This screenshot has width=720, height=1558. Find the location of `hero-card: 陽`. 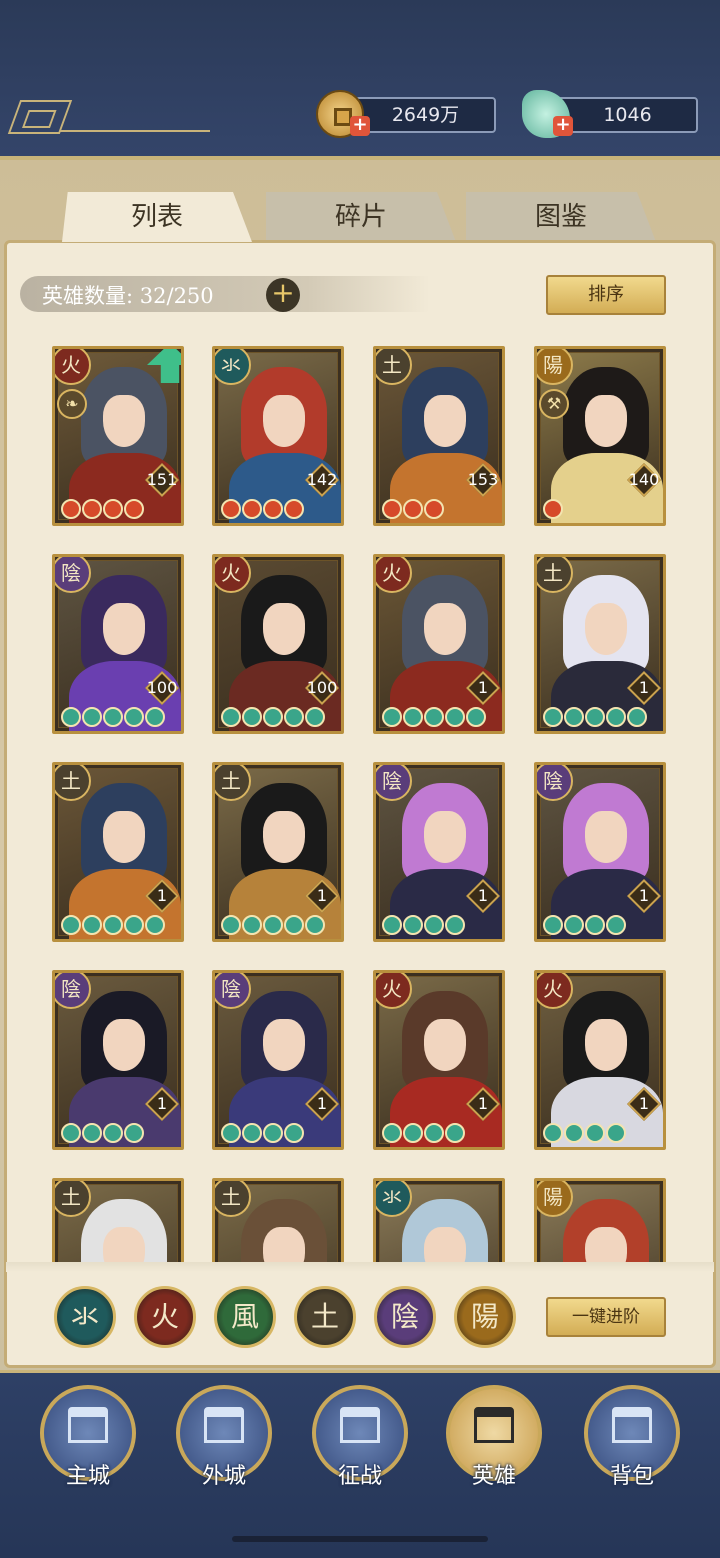

hero-card: 陽 is located at coordinates (600, 1221).